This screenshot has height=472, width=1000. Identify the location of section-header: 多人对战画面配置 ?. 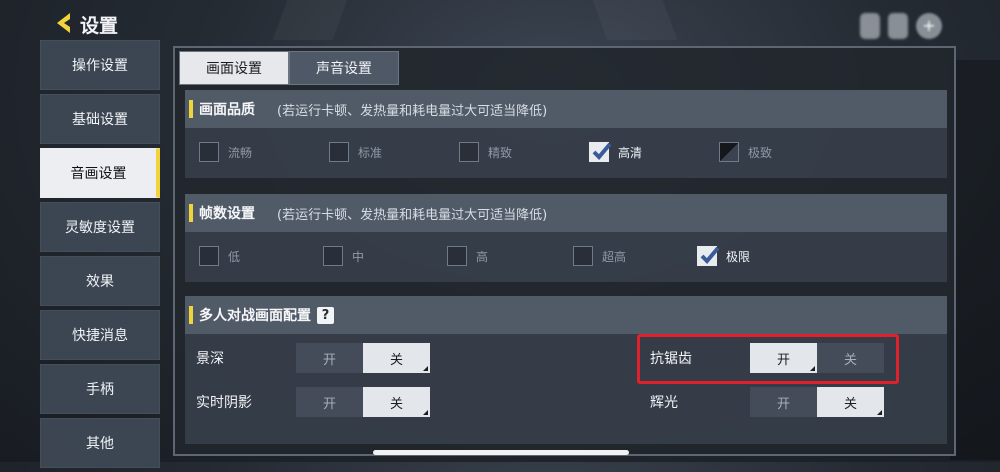
(566, 315).